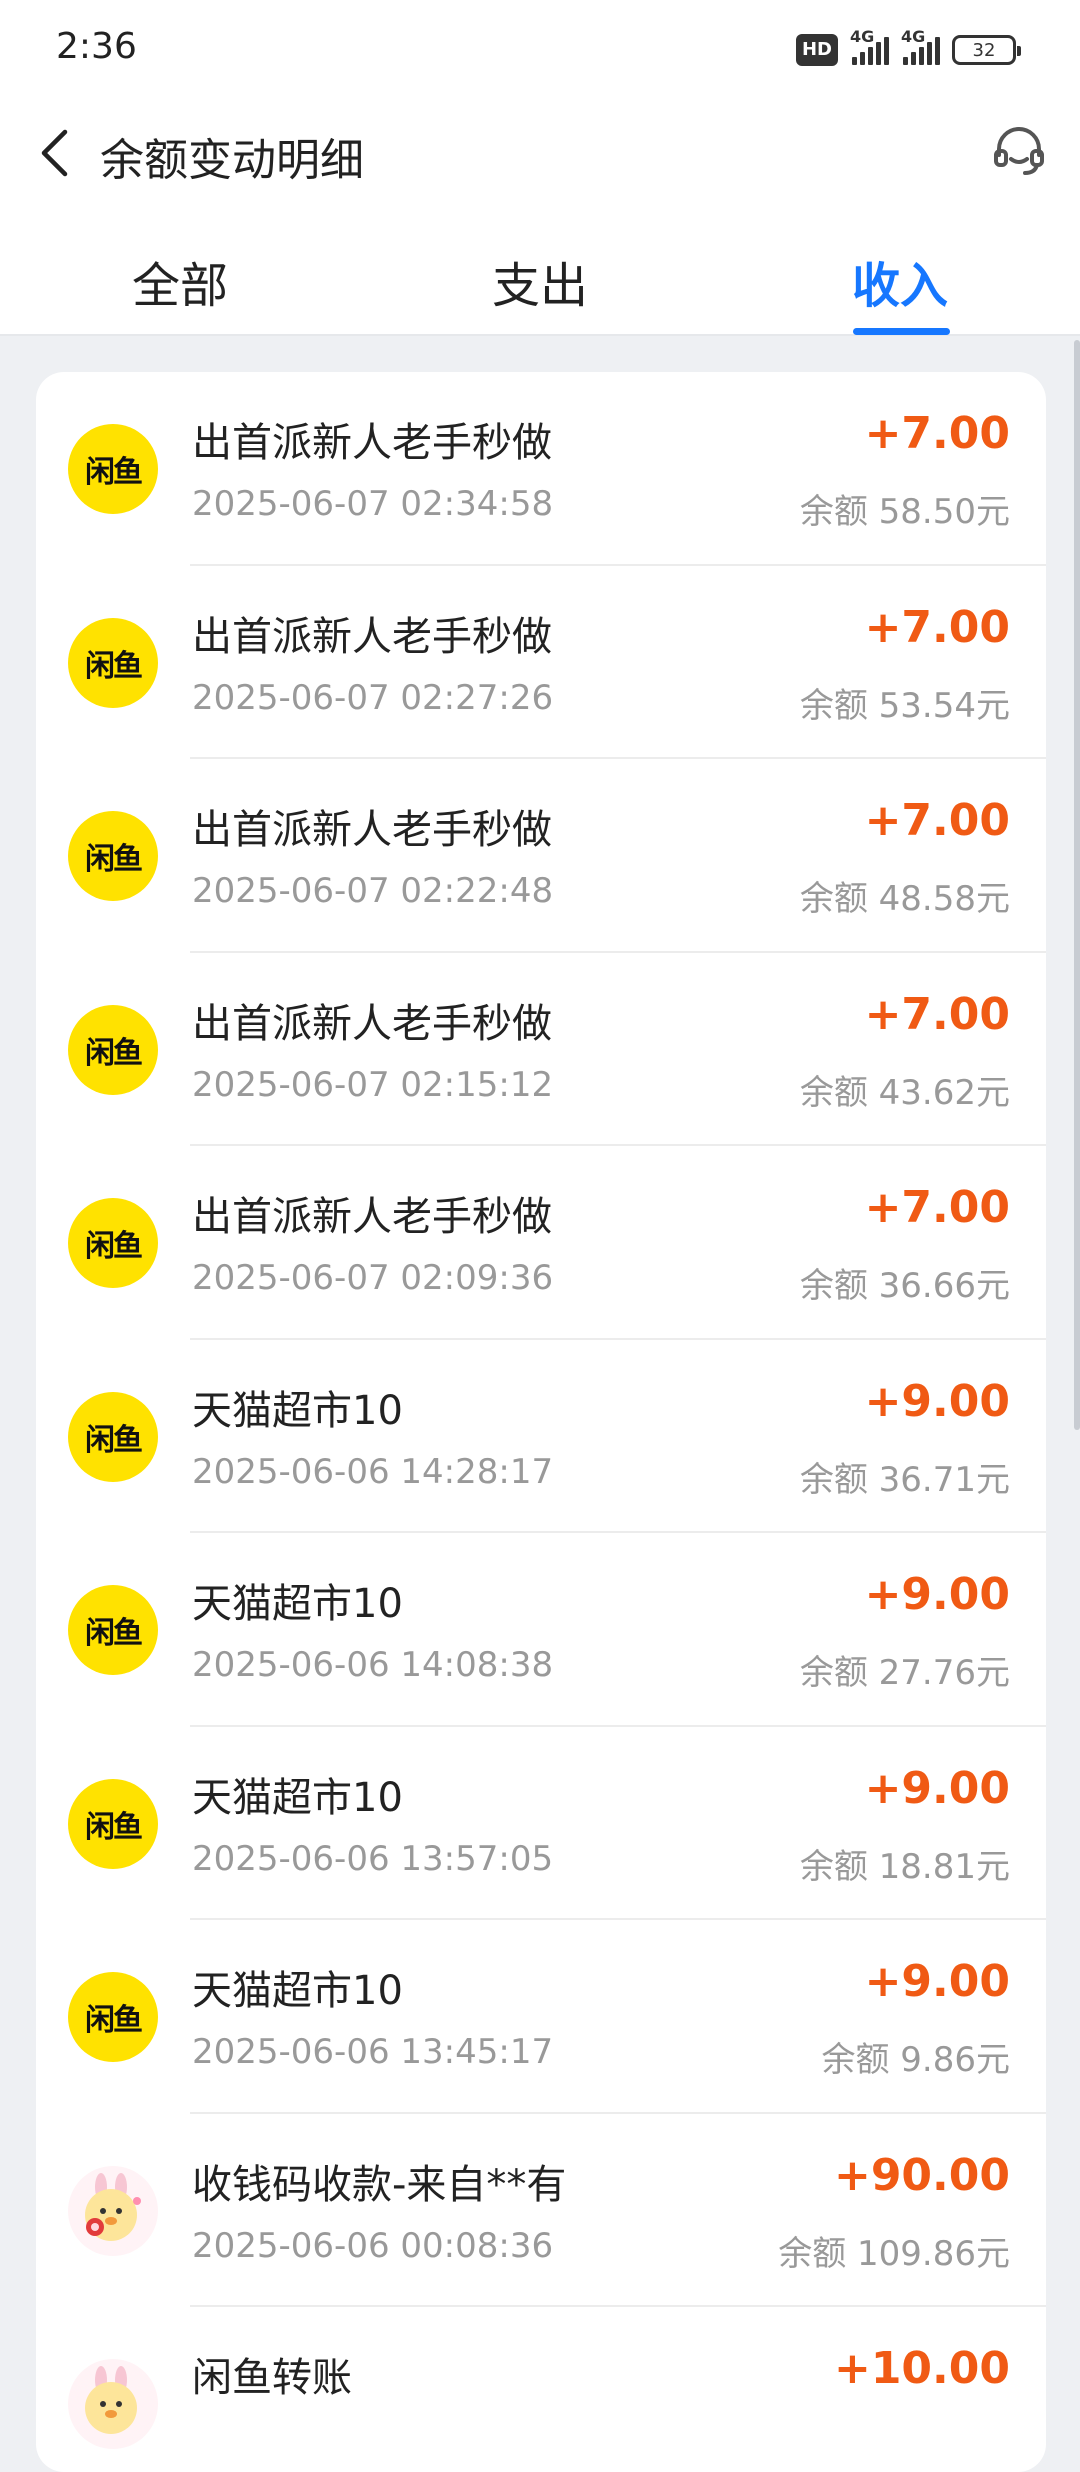 The image size is (1080, 2472). Describe the element at coordinates (373, 2052) in the screenshot. I see `transaction-time: 2025-06-06 13:45:17` at that location.